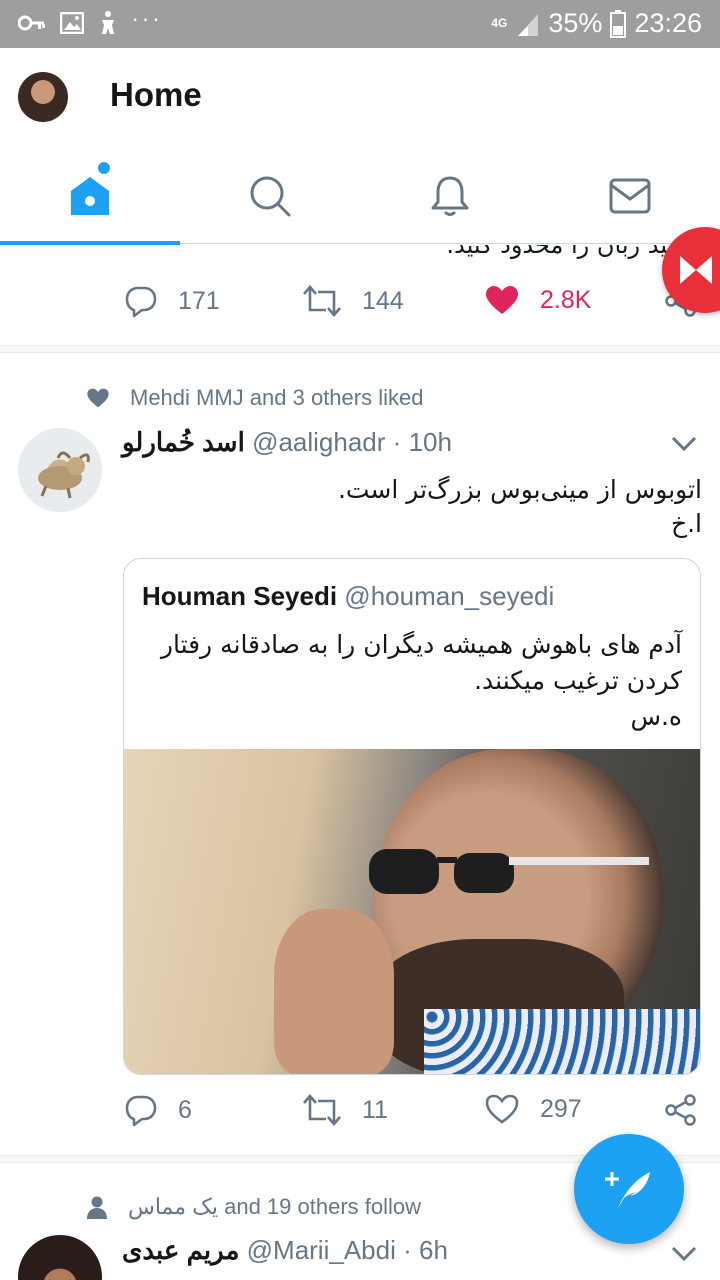  Describe the element at coordinates (561, 1108) in the screenshot. I see `like-count: 297` at that location.